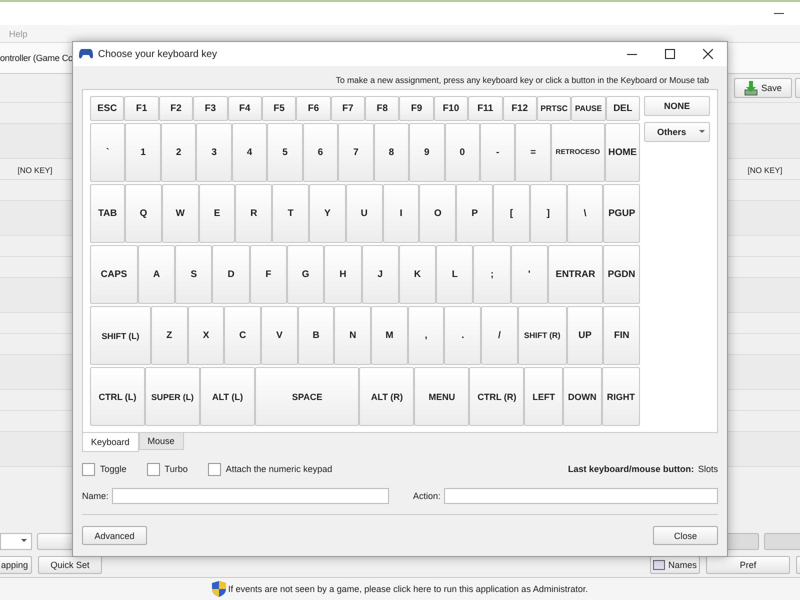 This screenshot has width=800, height=600. Describe the element at coordinates (291, 213) in the screenshot. I see `key-button: T` at that location.